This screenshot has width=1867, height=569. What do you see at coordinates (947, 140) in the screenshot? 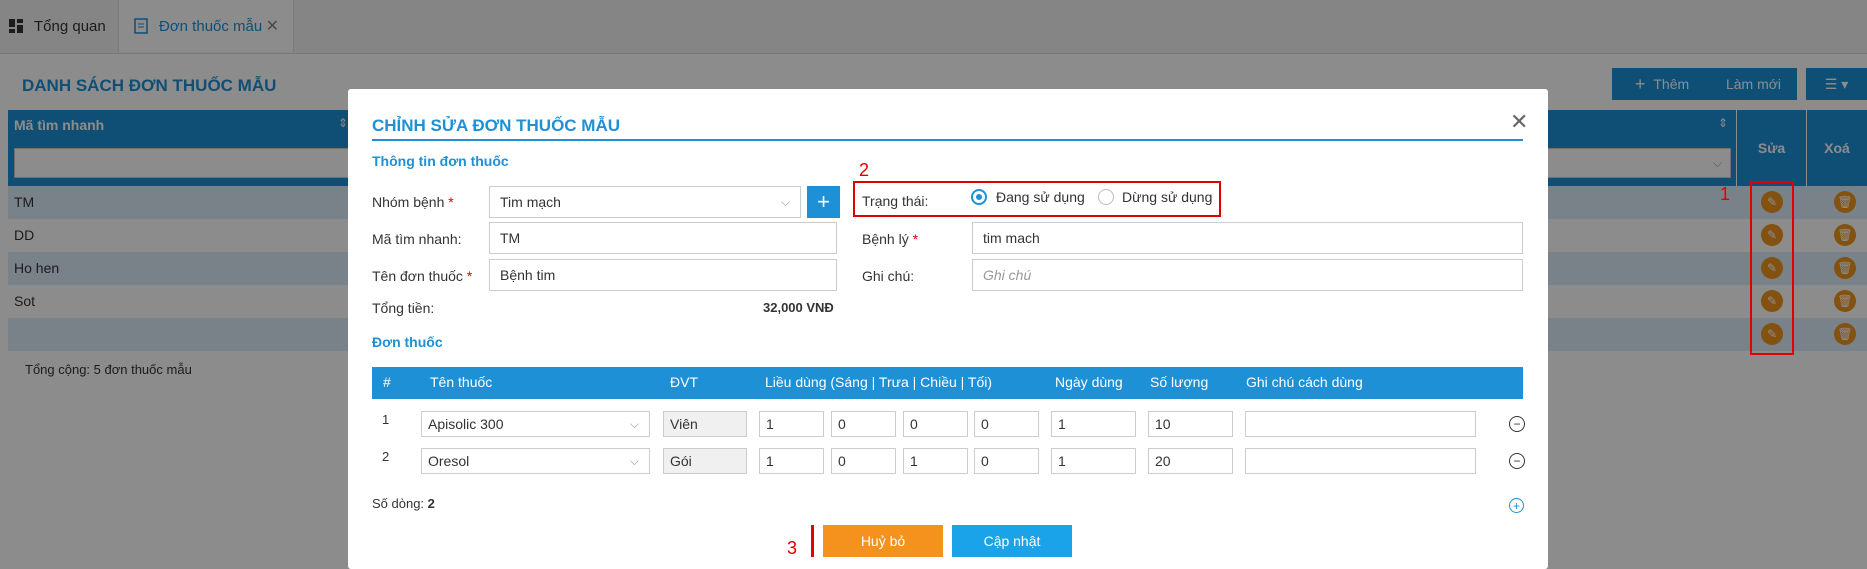
I see `divider` at bounding box center [947, 140].